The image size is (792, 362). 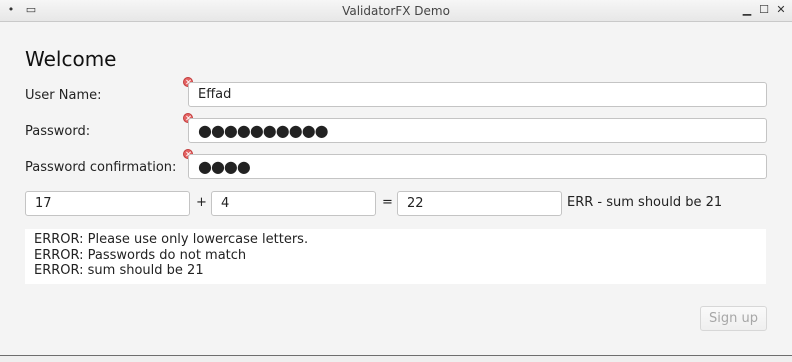 I want to click on page-title: Welcome, so click(x=71, y=59).